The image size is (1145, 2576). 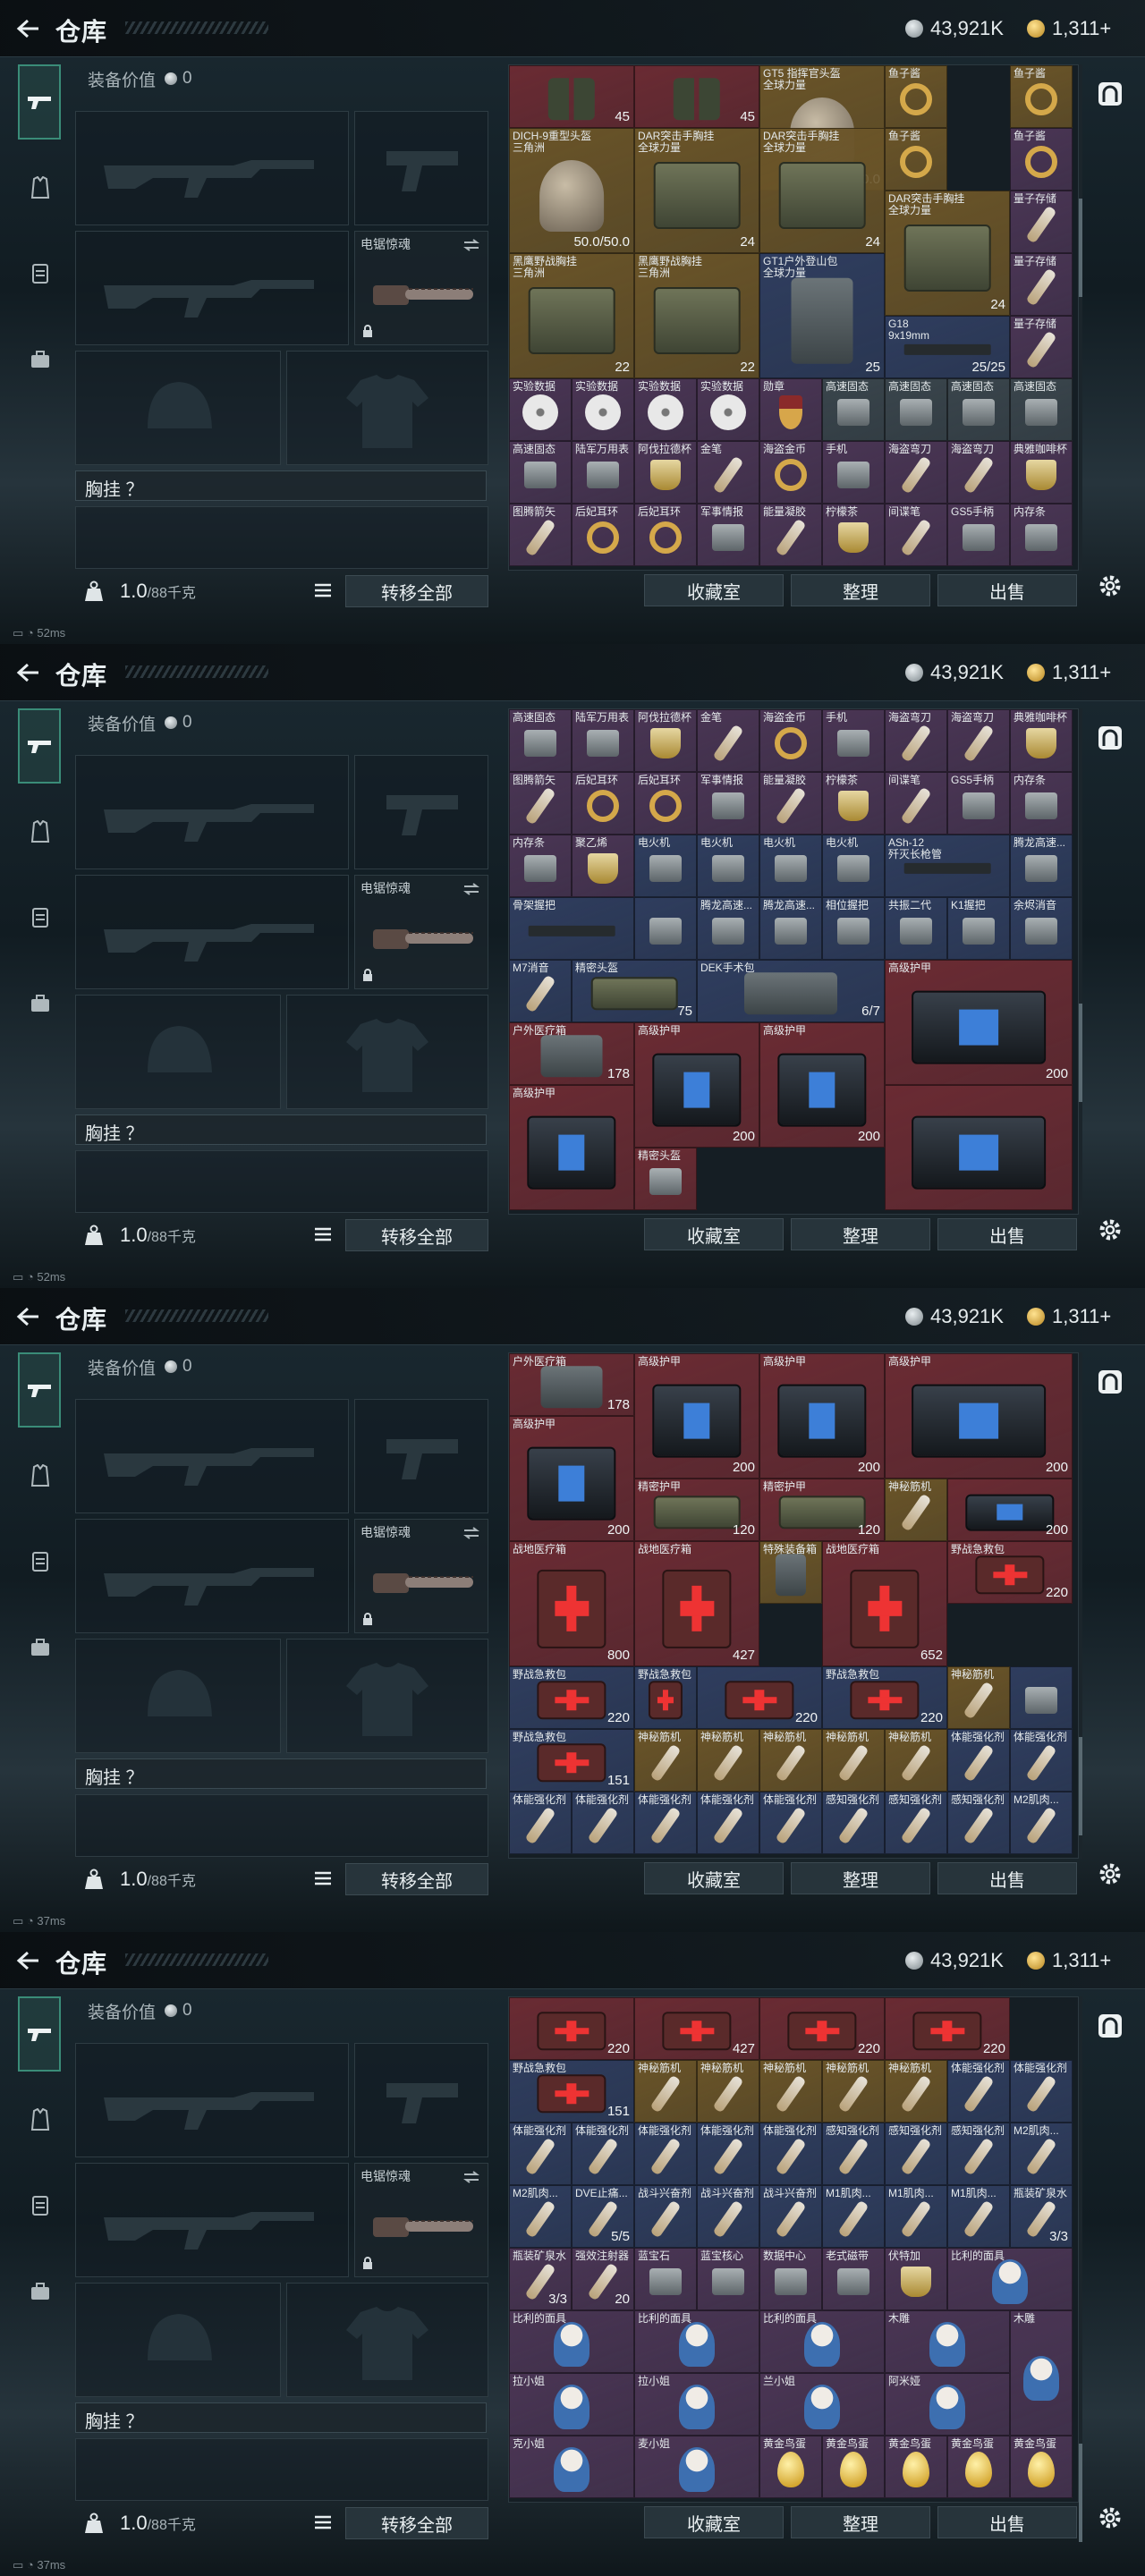 I want to click on storage-item: 战斗兴奋剂, so click(x=665, y=2216).